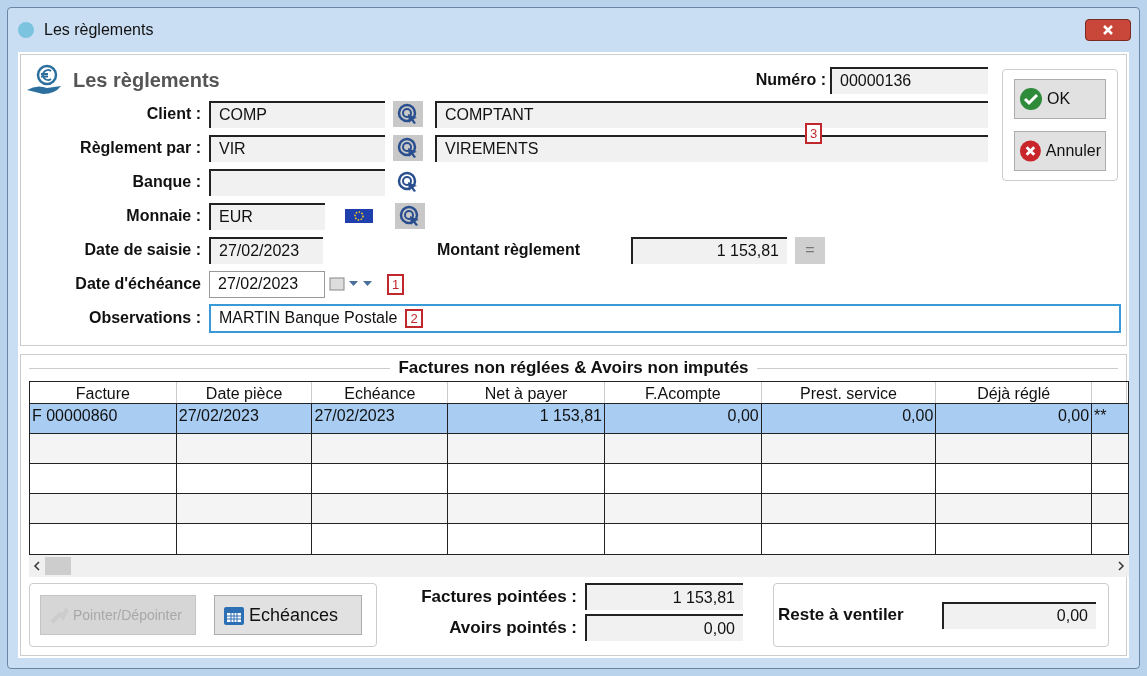 This screenshot has width=1147, height=676. I want to click on text-field: COMPTANT, so click(711, 114).